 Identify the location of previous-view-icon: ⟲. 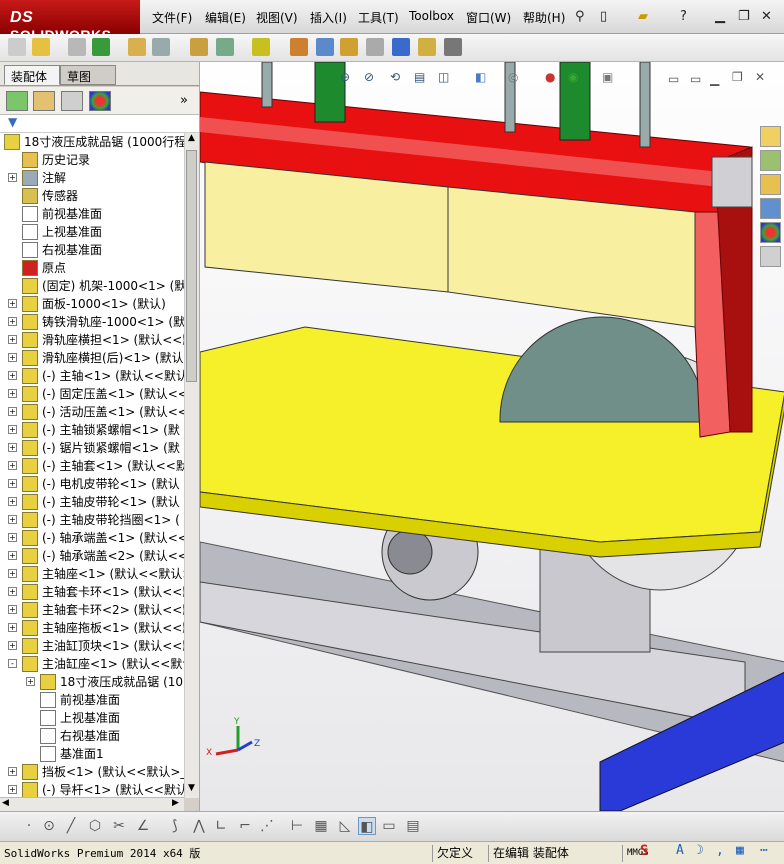
(395, 77).